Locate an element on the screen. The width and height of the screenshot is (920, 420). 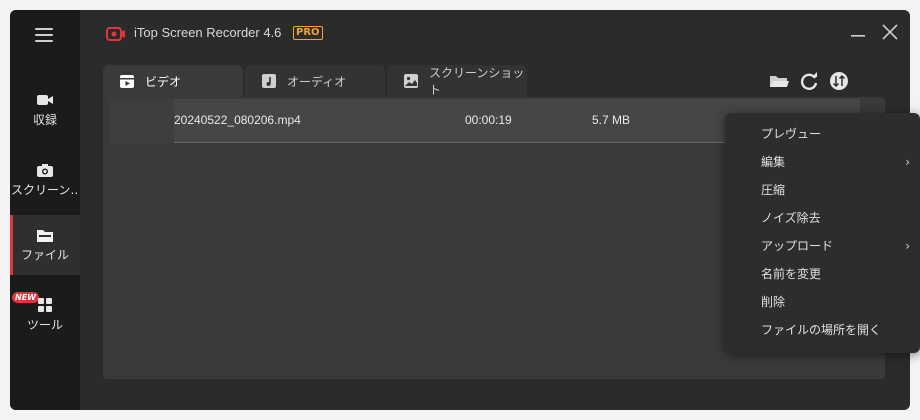
camera-icon is located at coordinates (45, 170).